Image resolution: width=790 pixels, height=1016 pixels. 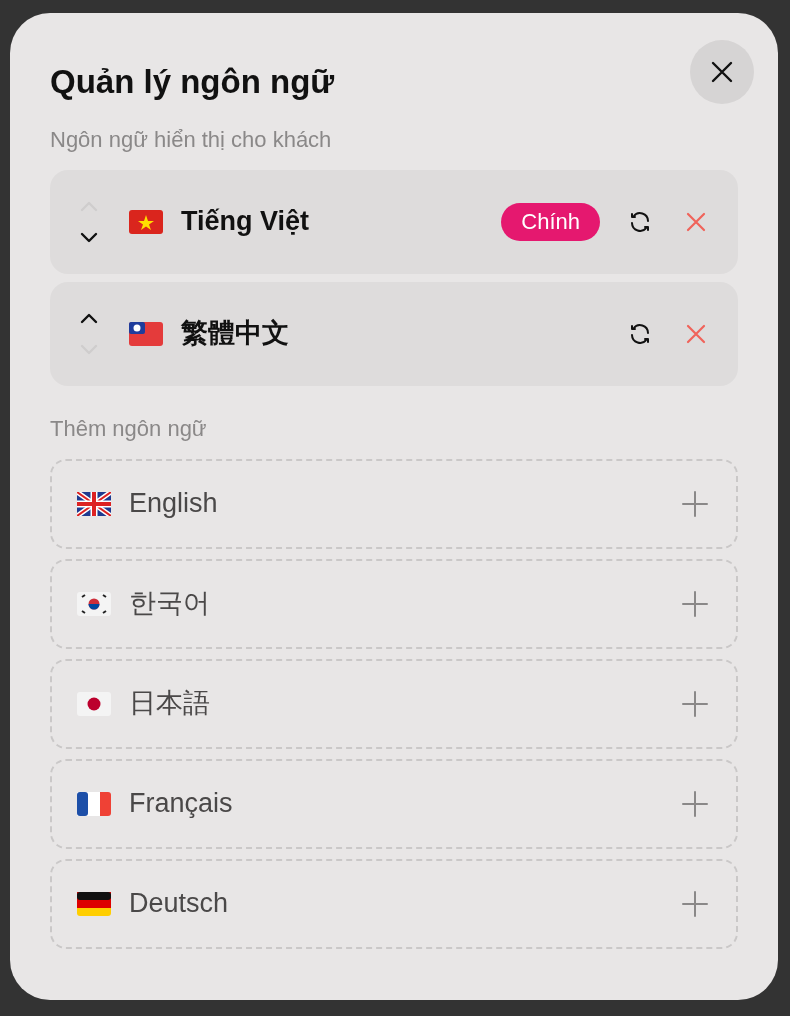 What do you see at coordinates (394, 903) in the screenshot?
I see `add-language-button: Deutsch` at bounding box center [394, 903].